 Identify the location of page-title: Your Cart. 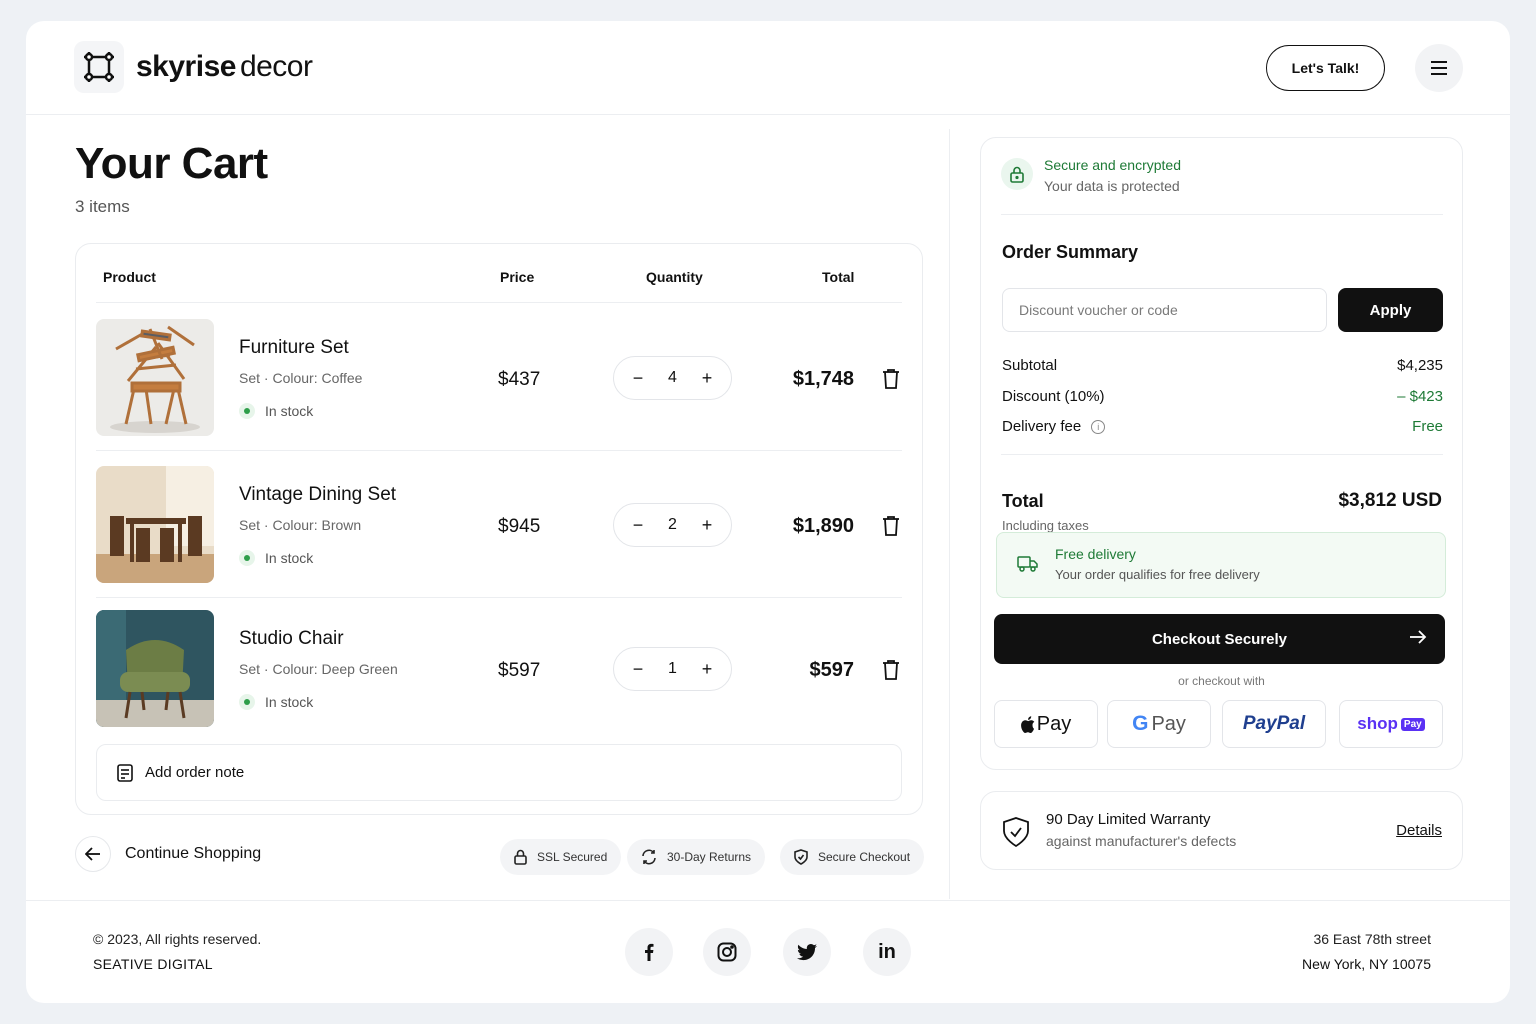
(171, 163).